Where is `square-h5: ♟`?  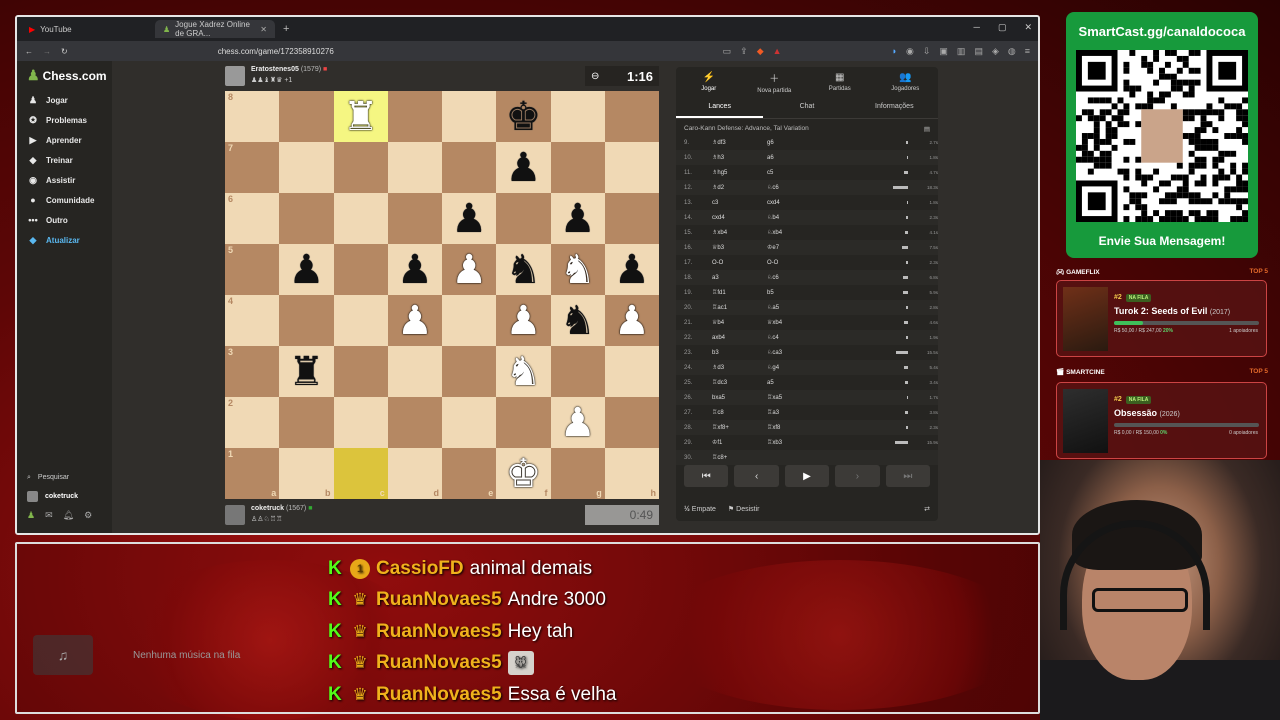
square-h5: ♟ is located at coordinates (631, 269).